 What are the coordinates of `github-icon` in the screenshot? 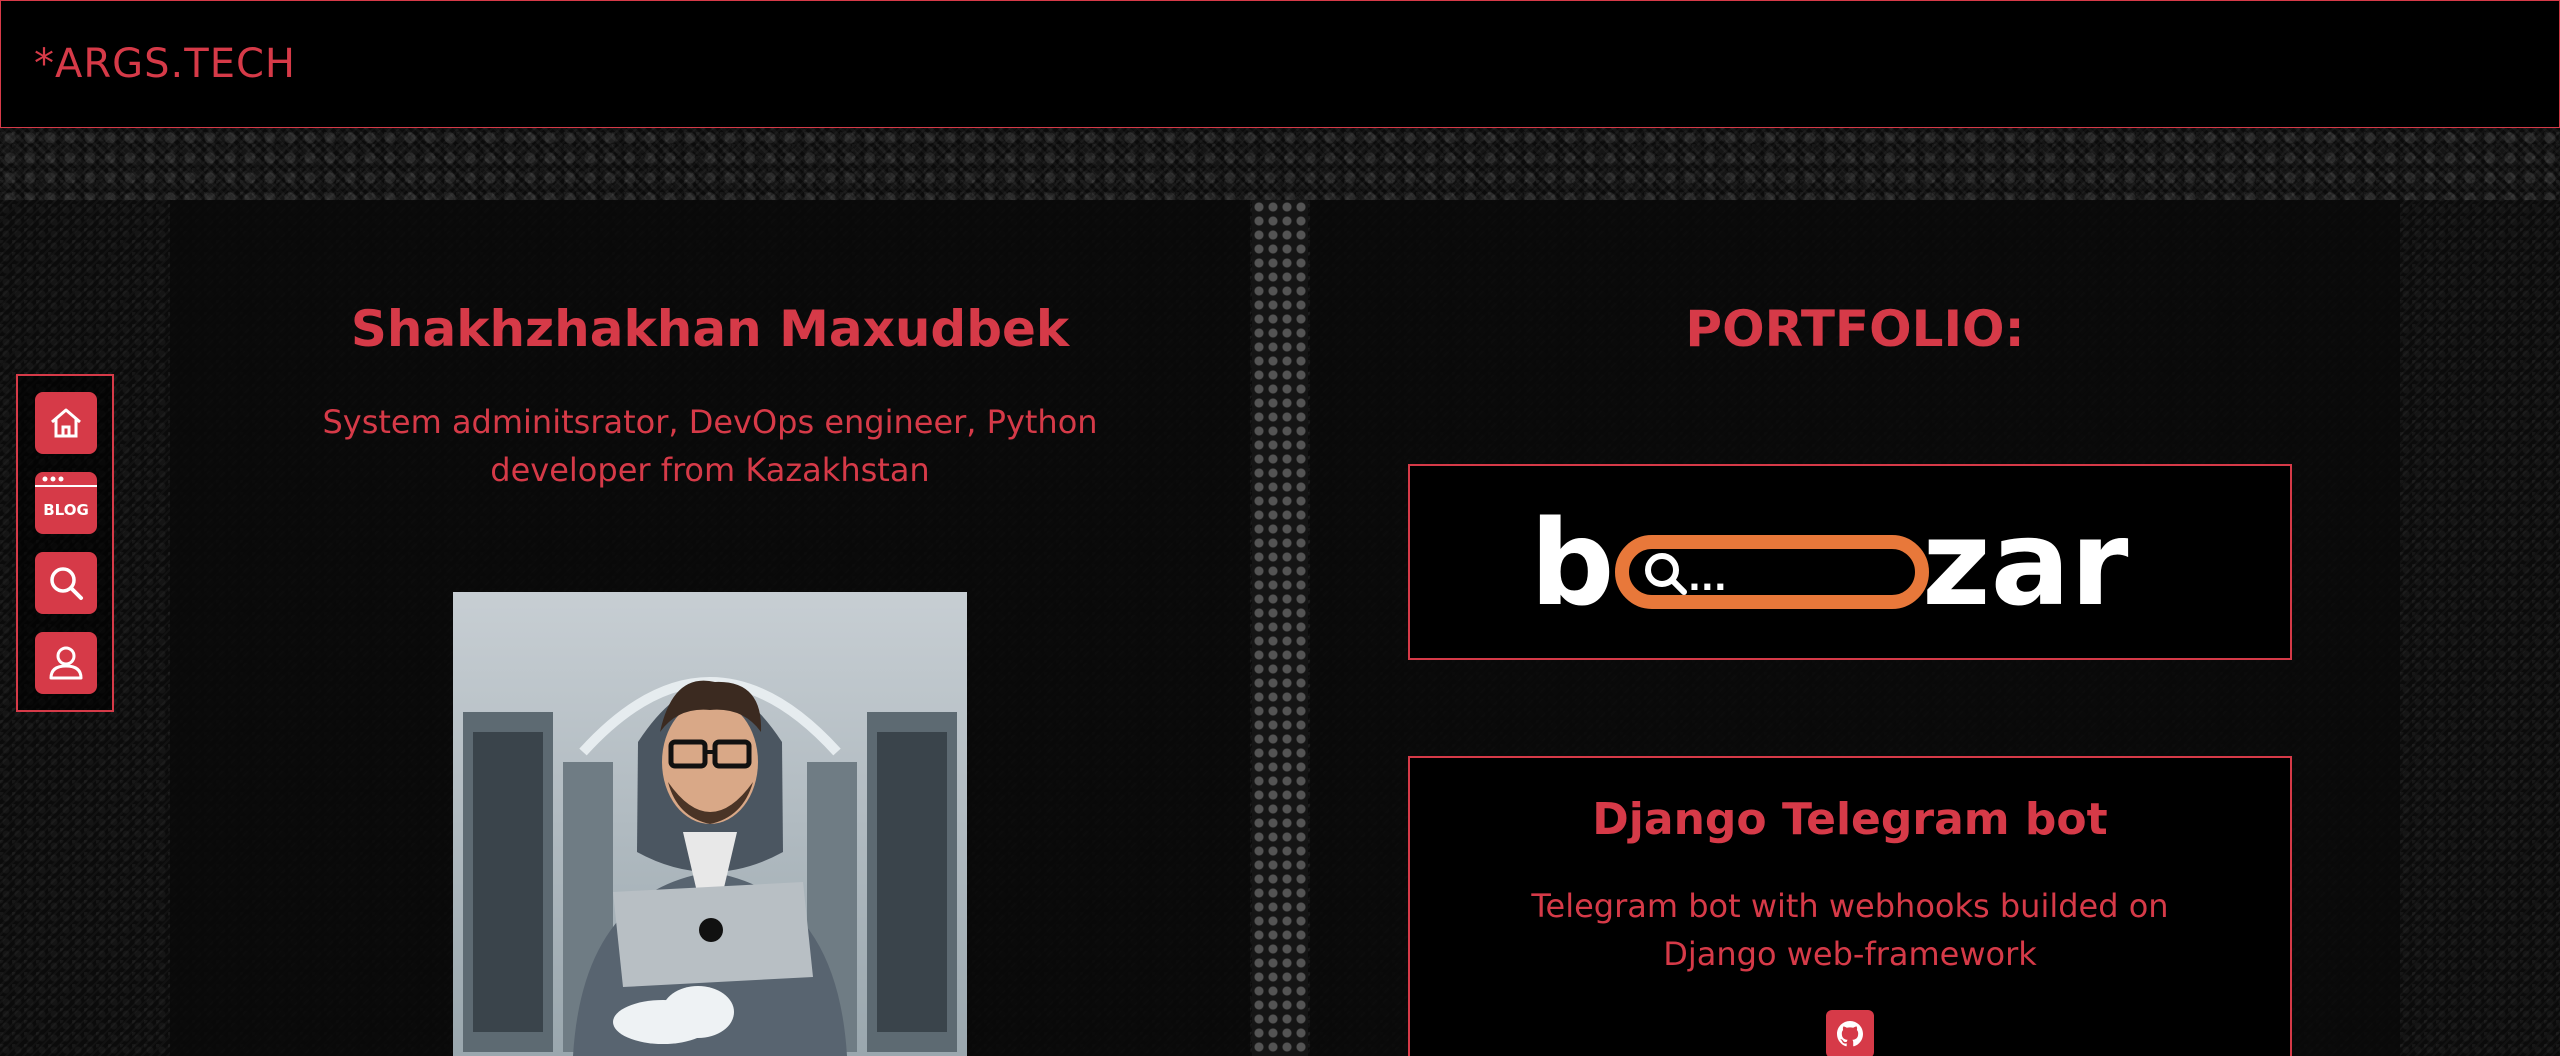 It's located at (1850, 1034).